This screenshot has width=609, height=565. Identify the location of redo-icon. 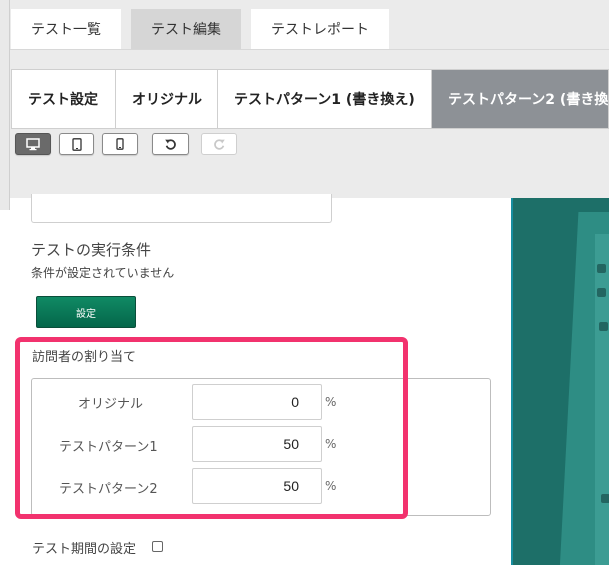
(219, 144).